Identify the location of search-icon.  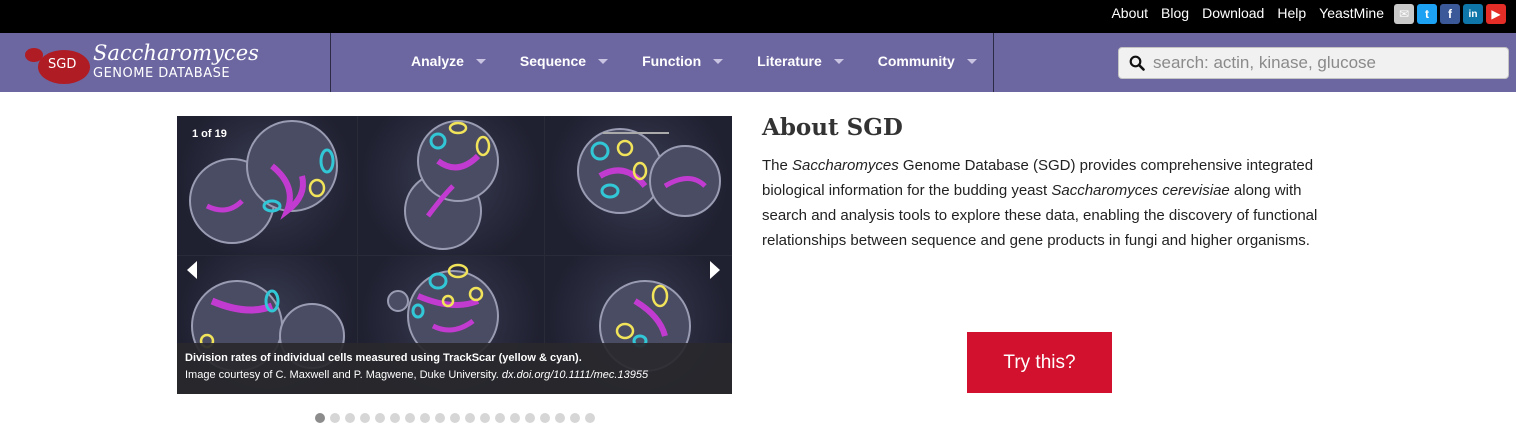
(1137, 63).